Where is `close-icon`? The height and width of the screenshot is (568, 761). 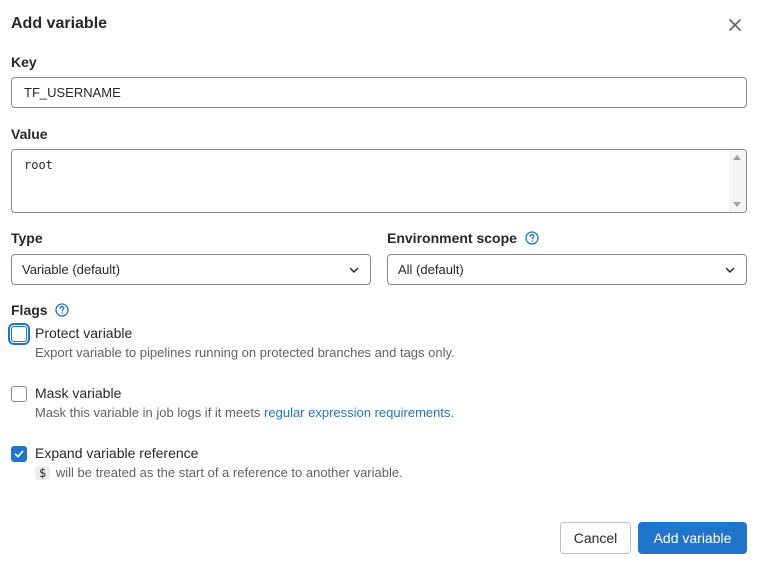 close-icon is located at coordinates (735, 25).